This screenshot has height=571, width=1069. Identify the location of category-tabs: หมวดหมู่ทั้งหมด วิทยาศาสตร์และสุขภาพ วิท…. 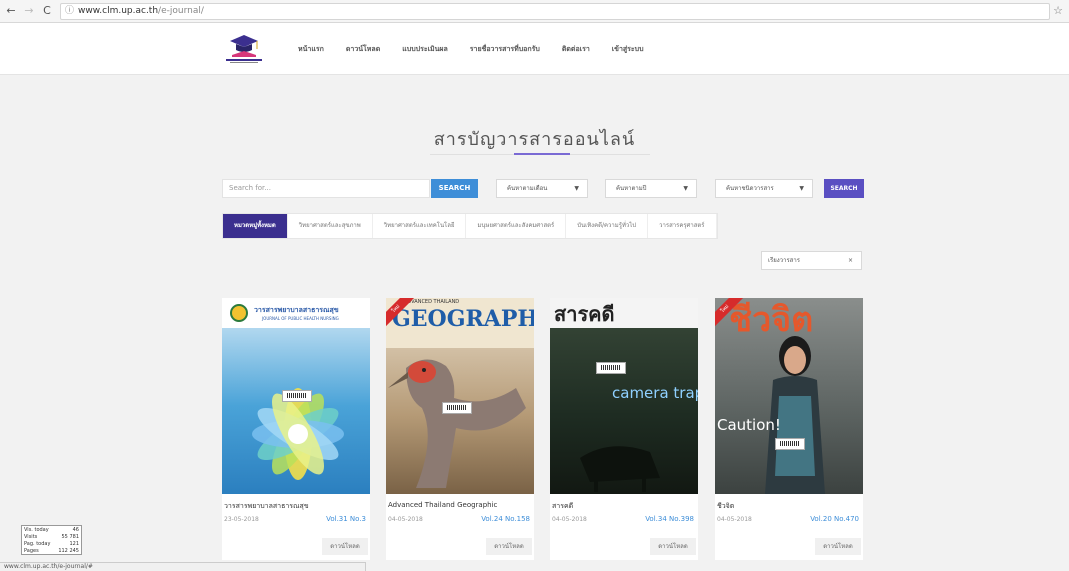
(470, 226).